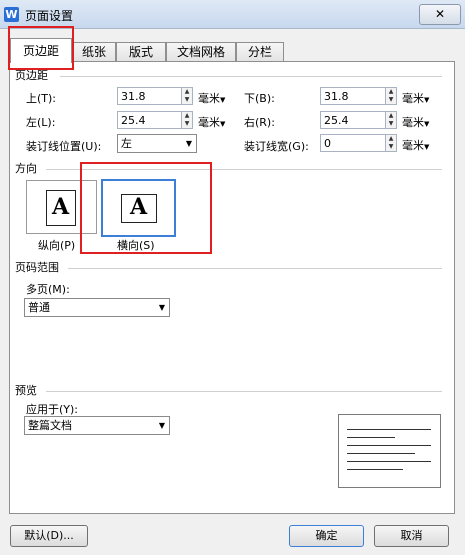 The image size is (465, 555). Describe the element at coordinates (94, 52) in the screenshot. I see `tab-paper: 纸张` at that location.